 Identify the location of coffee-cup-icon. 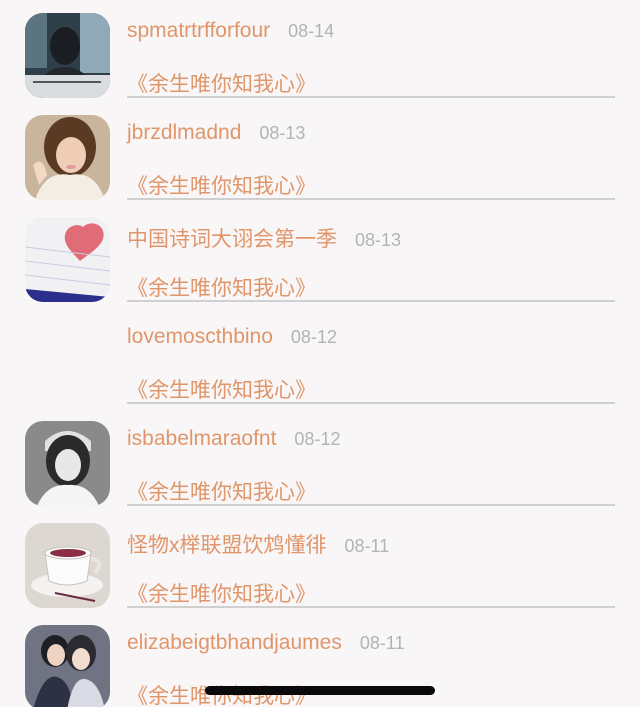
(67, 565).